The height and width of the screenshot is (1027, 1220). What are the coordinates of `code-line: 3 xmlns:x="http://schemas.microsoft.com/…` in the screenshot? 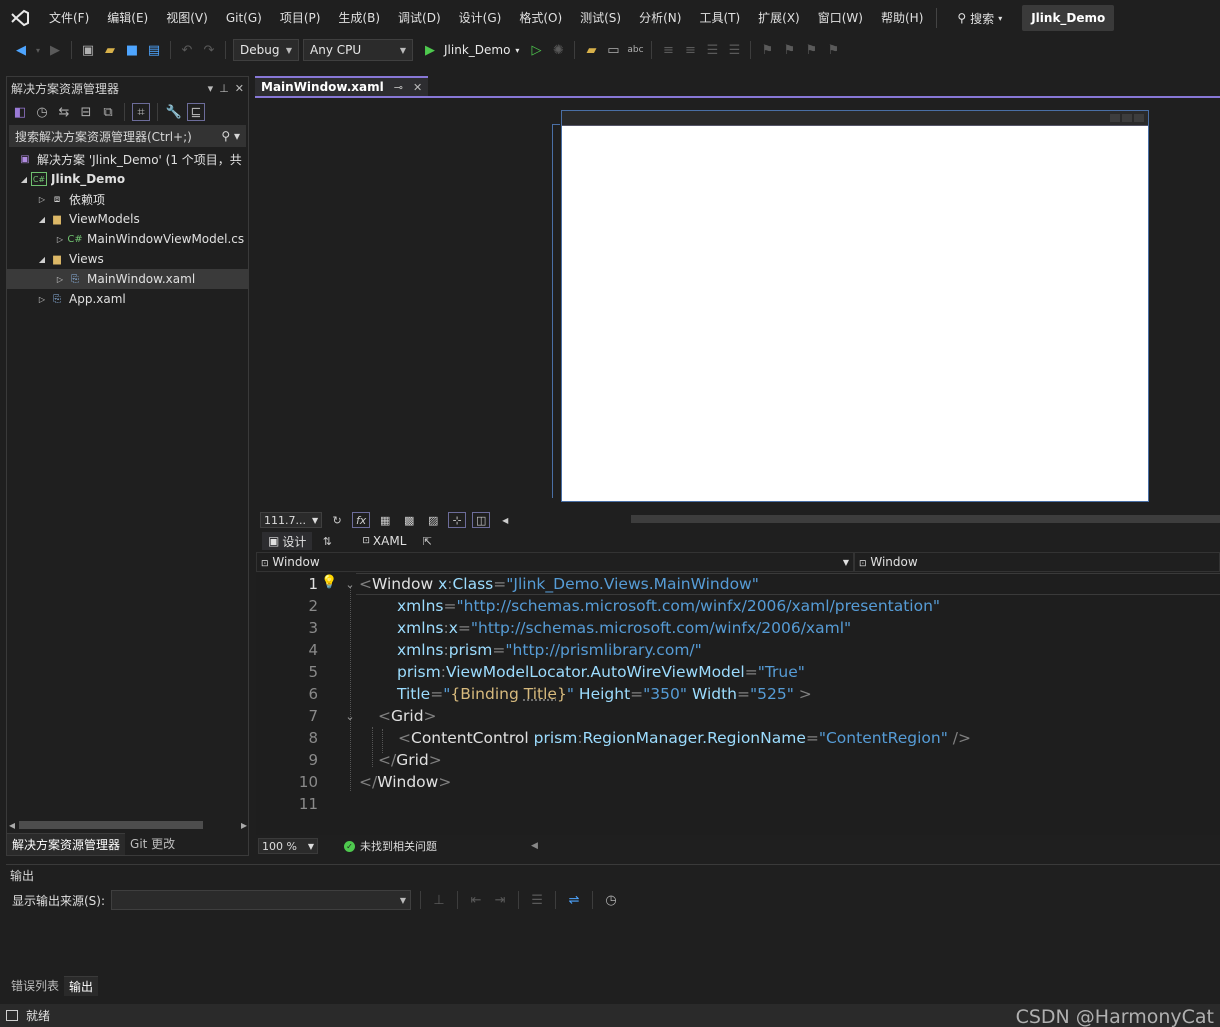 It's located at (738, 628).